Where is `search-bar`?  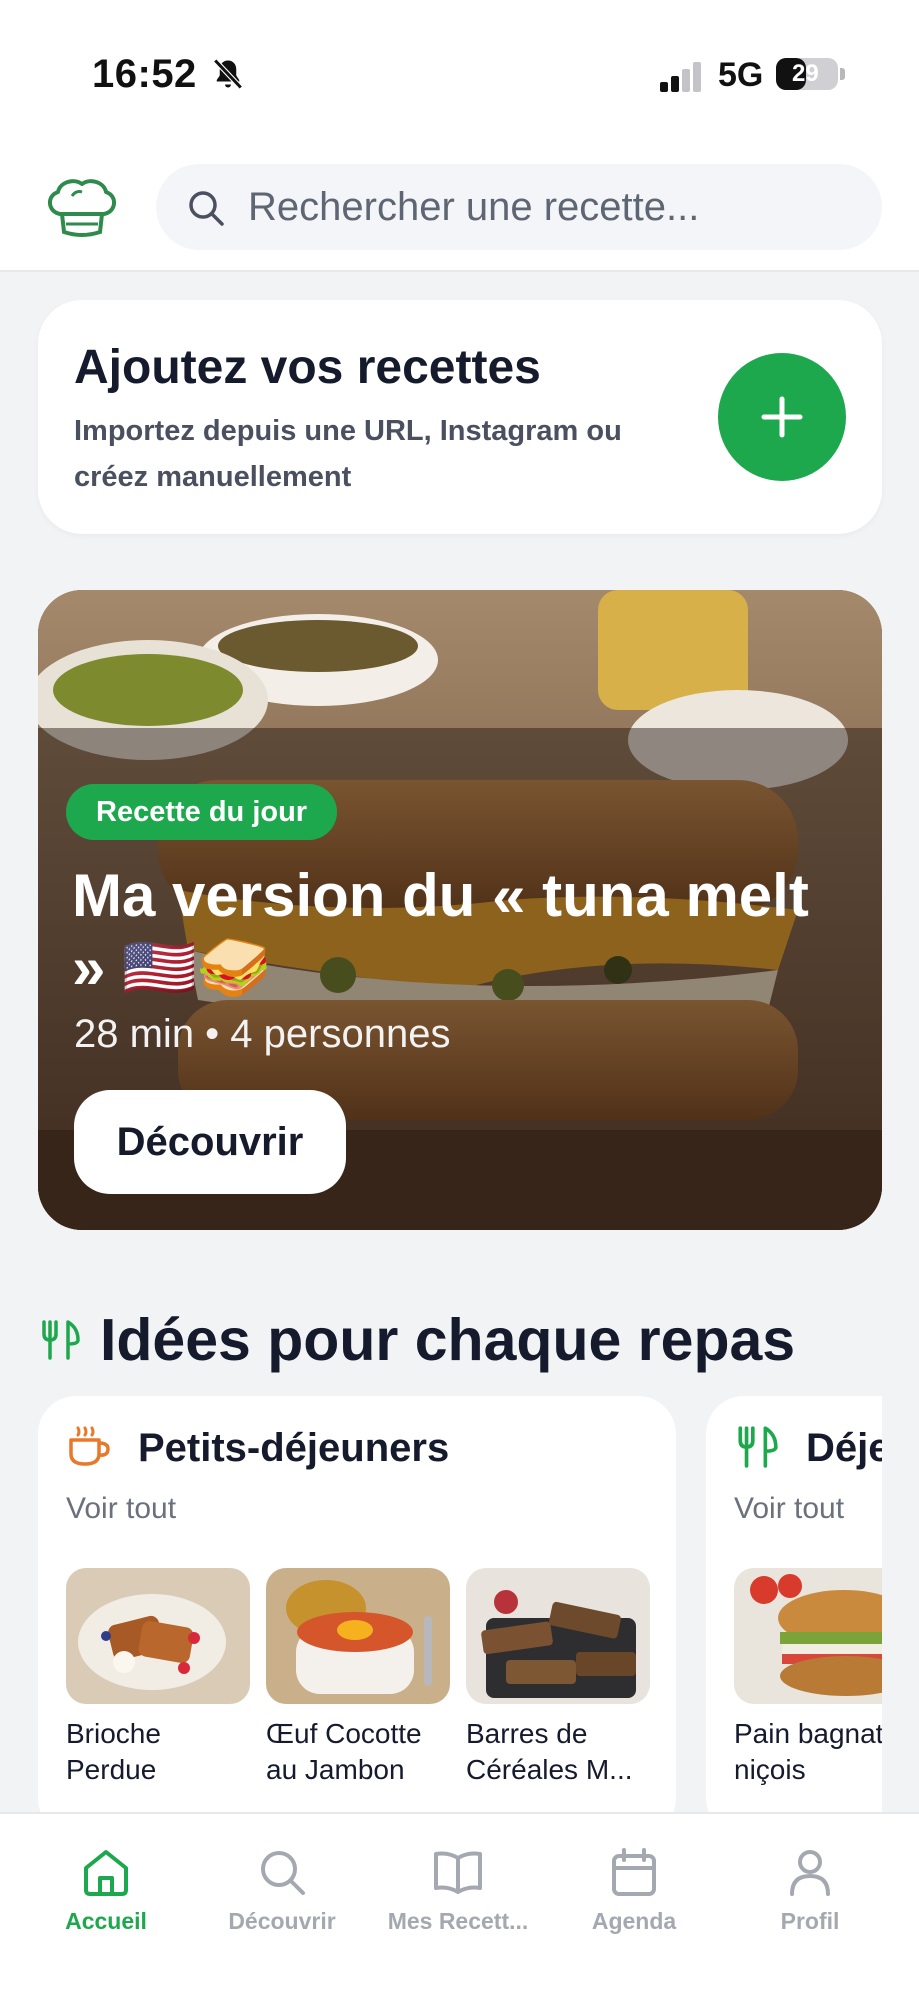
search-bar is located at coordinates (519, 207).